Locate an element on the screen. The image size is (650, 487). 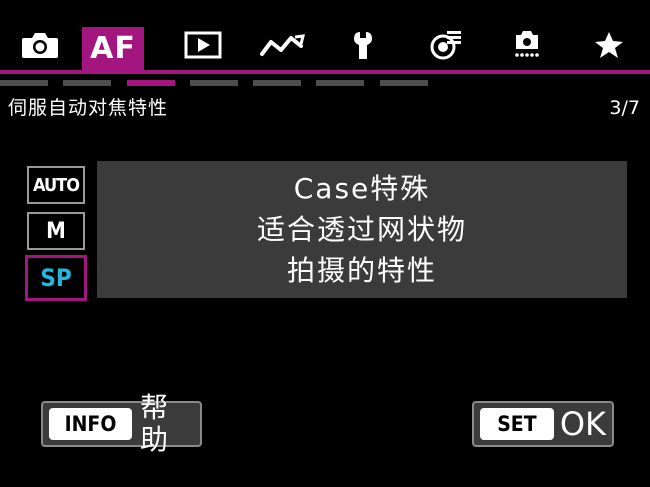
tab-wireless is located at coordinates (283, 45).